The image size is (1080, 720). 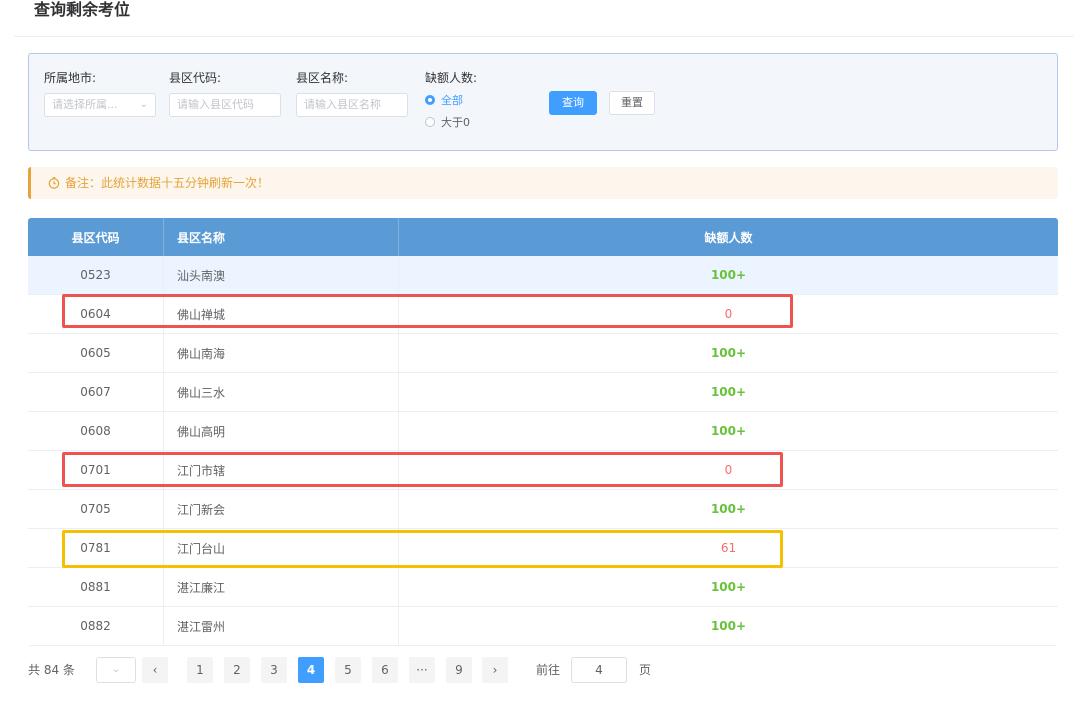 What do you see at coordinates (281, 275) in the screenshot?
I see `cell-name: 汕头南澳` at bounding box center [281, 275].